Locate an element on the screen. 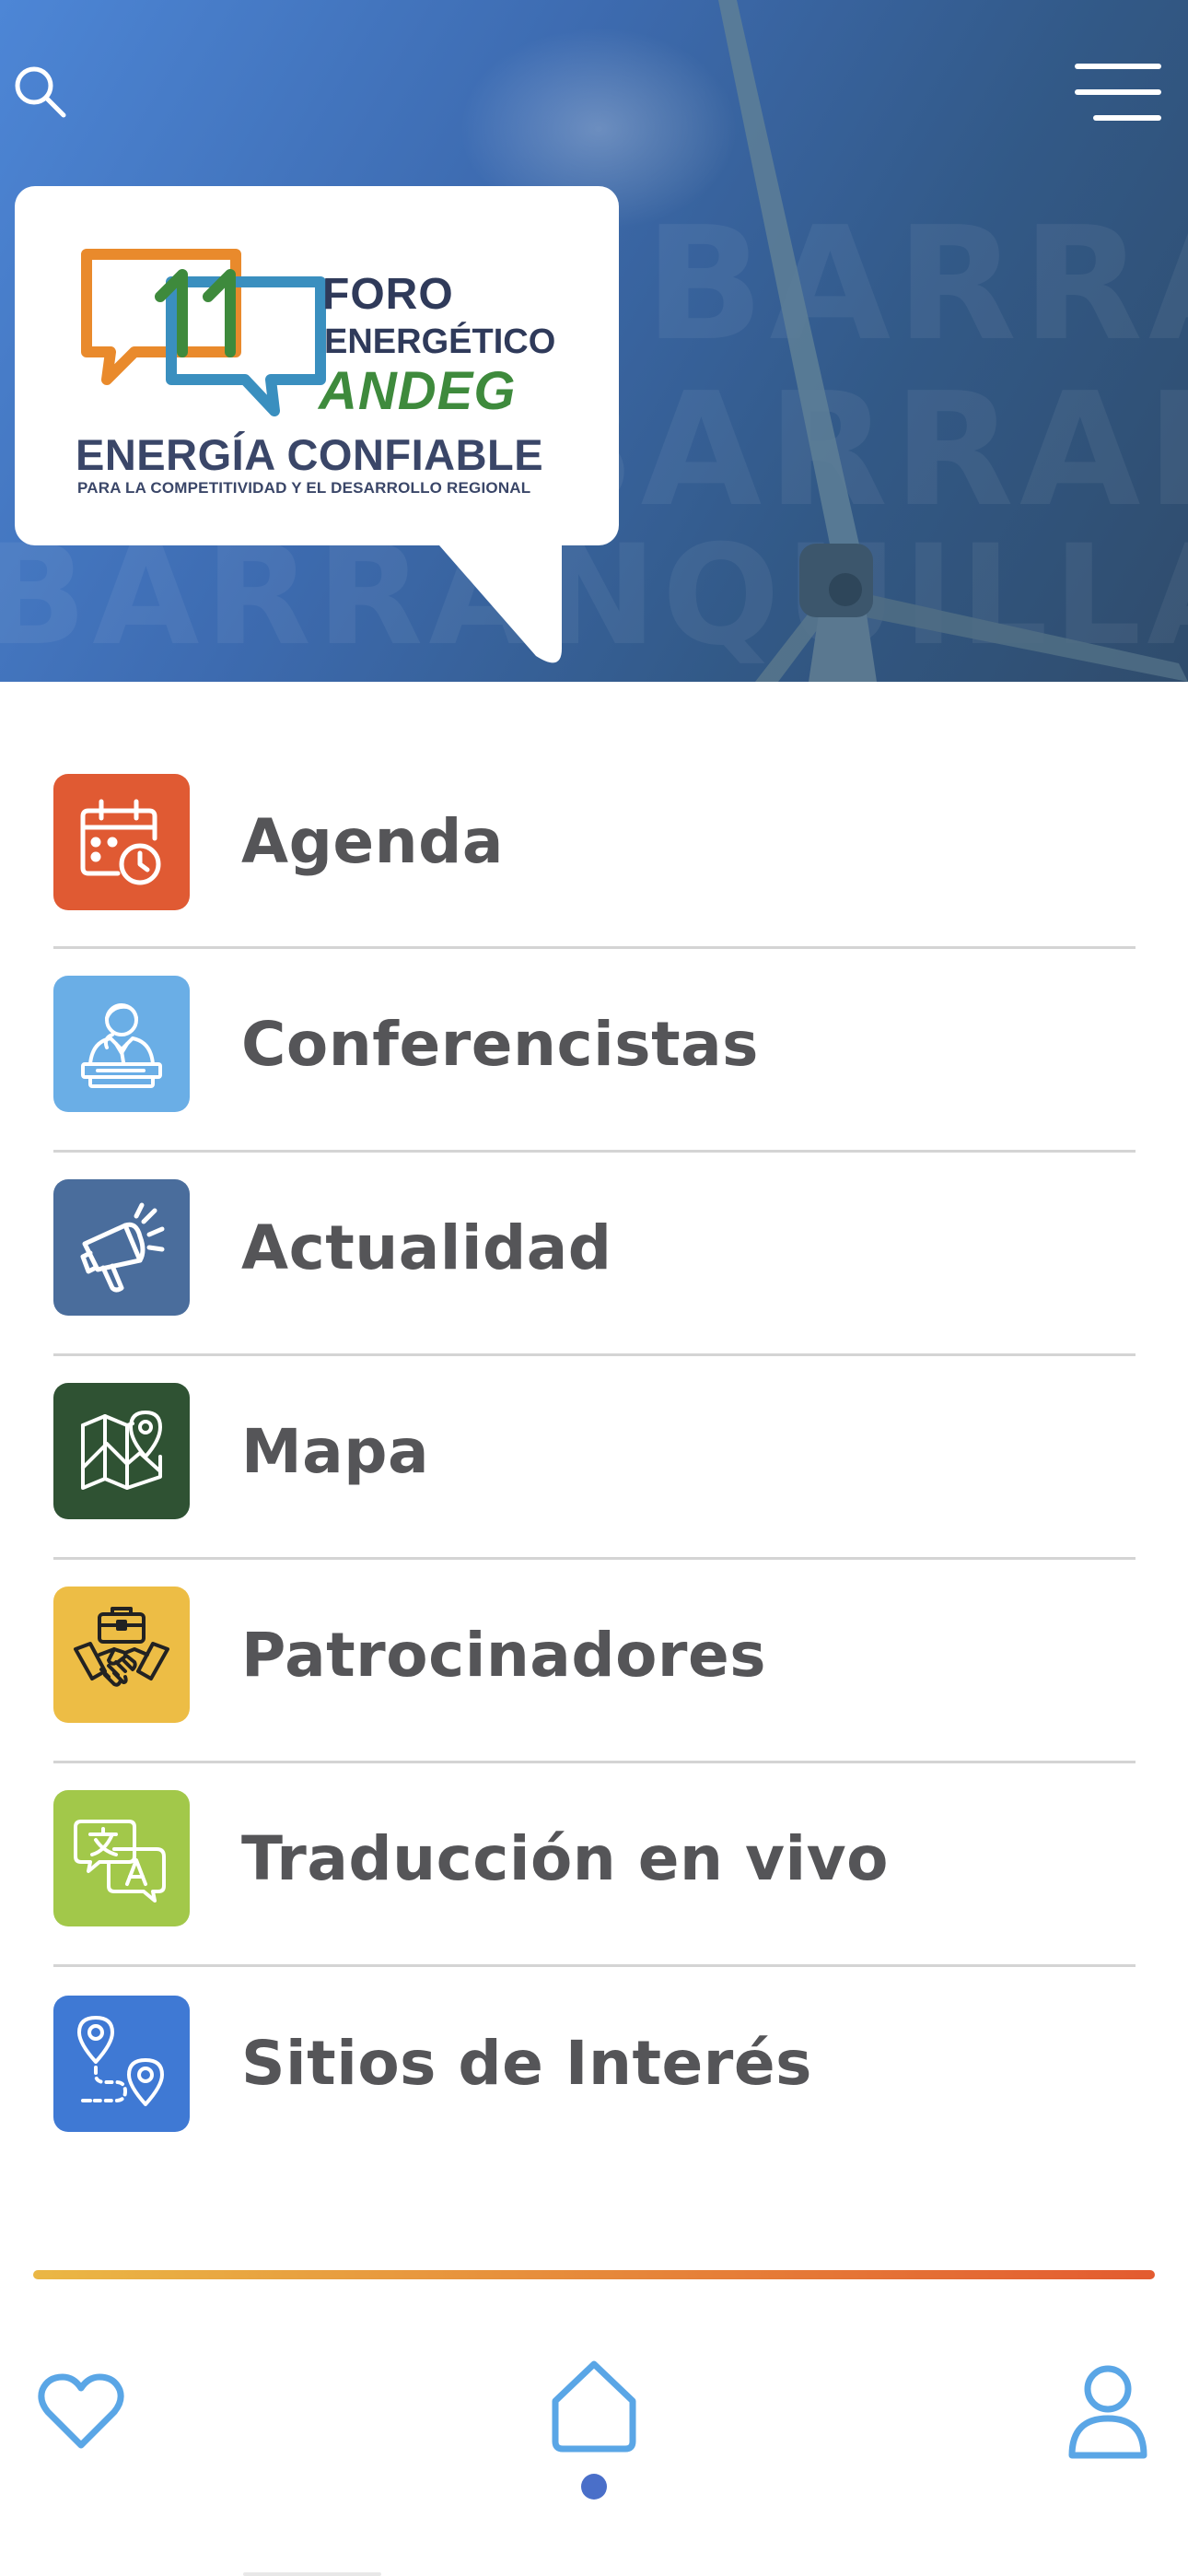 Image resolution: width=1188 pixels, height=2576 pixels. menu-item-conferencistas: Conferencistas is located at coordinates (594, 1051).